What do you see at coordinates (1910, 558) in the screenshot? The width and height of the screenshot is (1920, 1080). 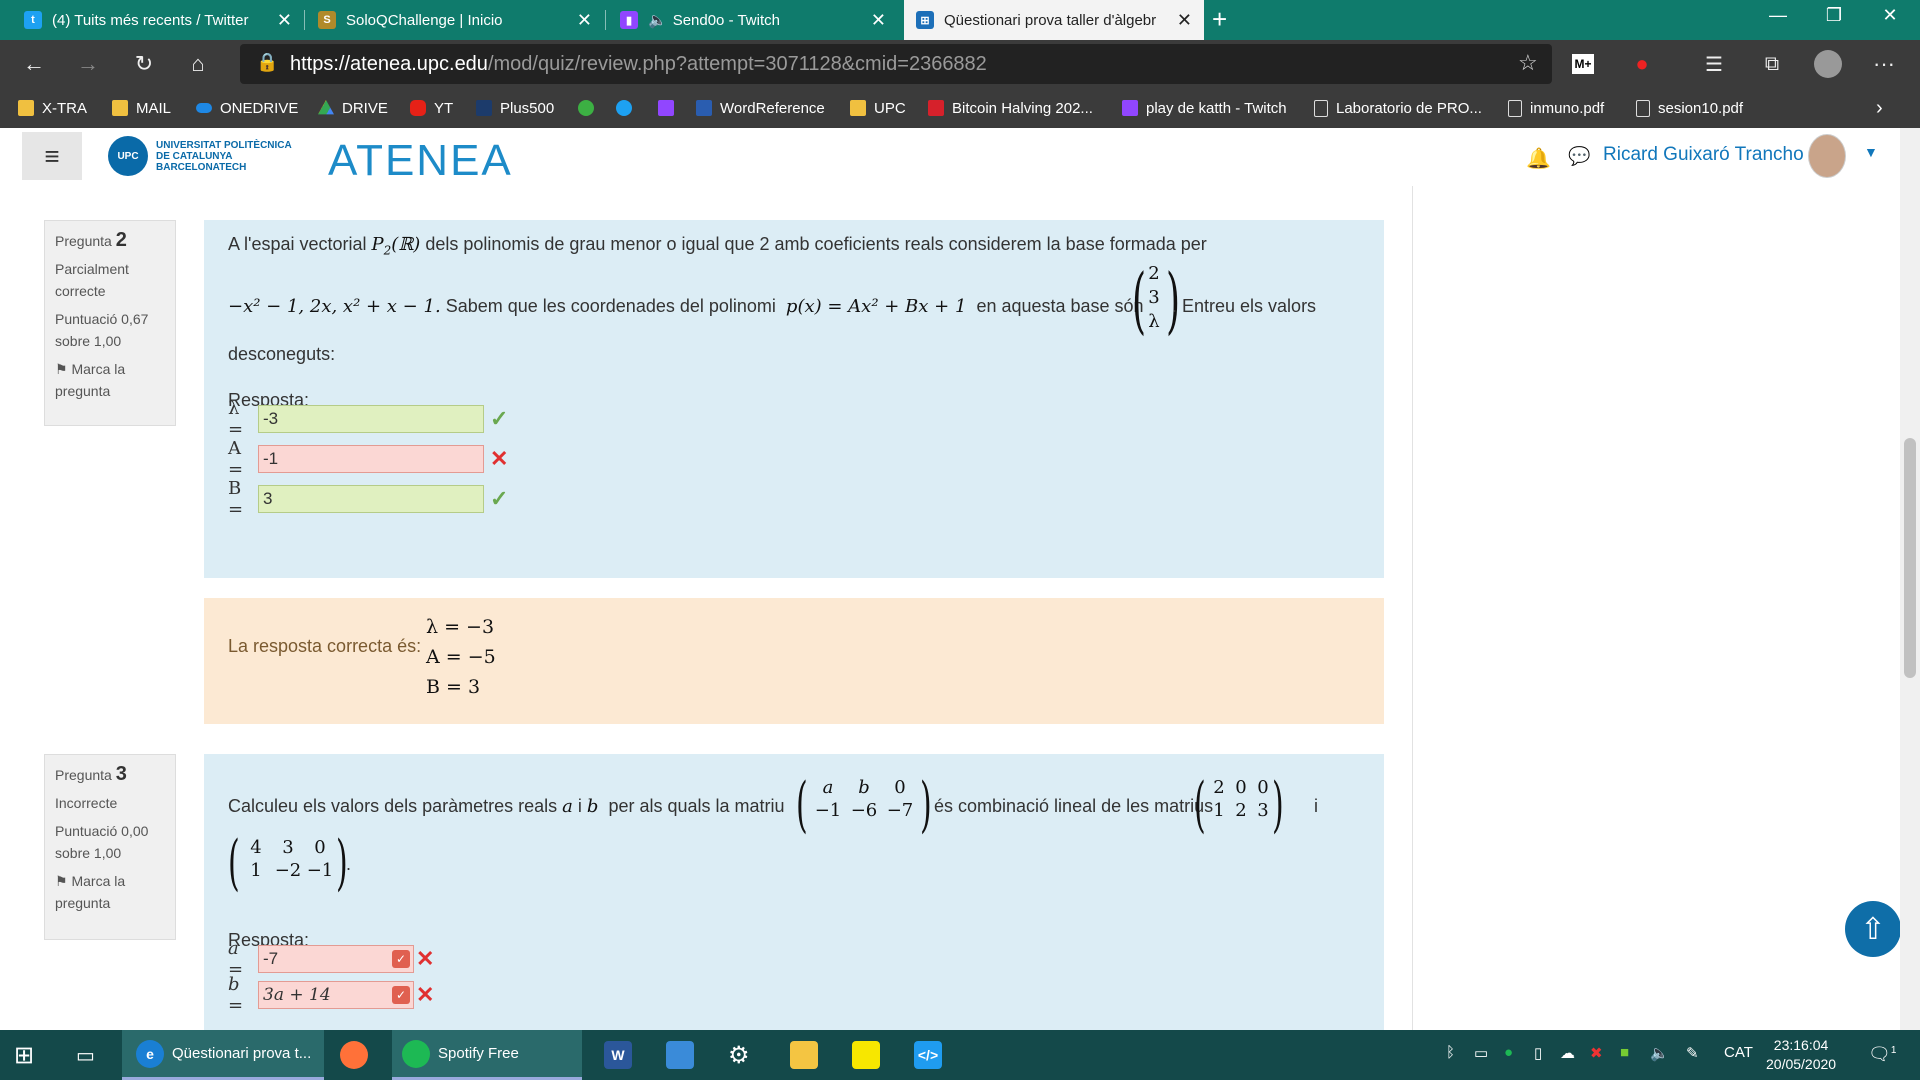 I see `scrollbar-thumb` at bounding box center [1910, 558].